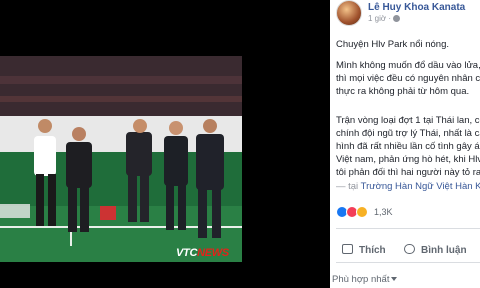 Image resolution: width=480 pixels, height=288 pixels. I want to click on comment-button: Bình luận, so click(435, 250).